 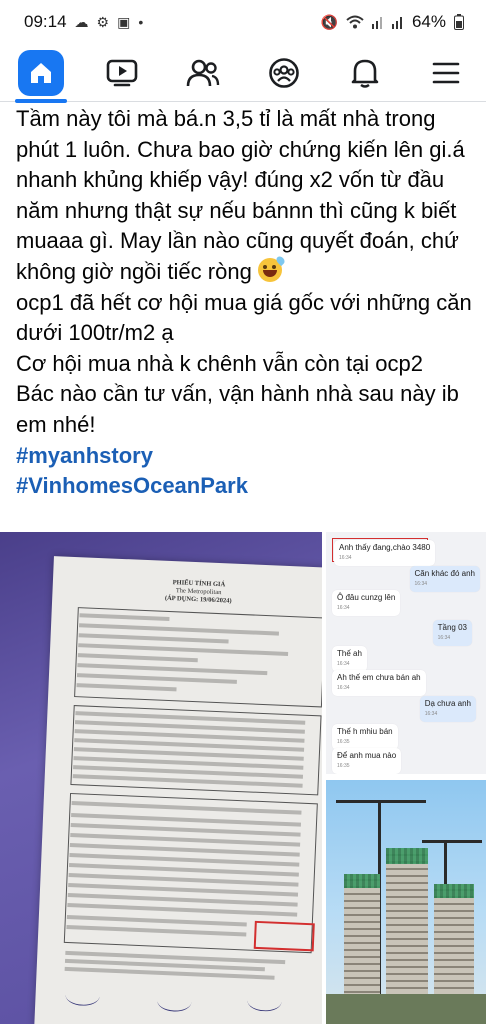 I want to click on nav-home, so click(x=41, y=74).